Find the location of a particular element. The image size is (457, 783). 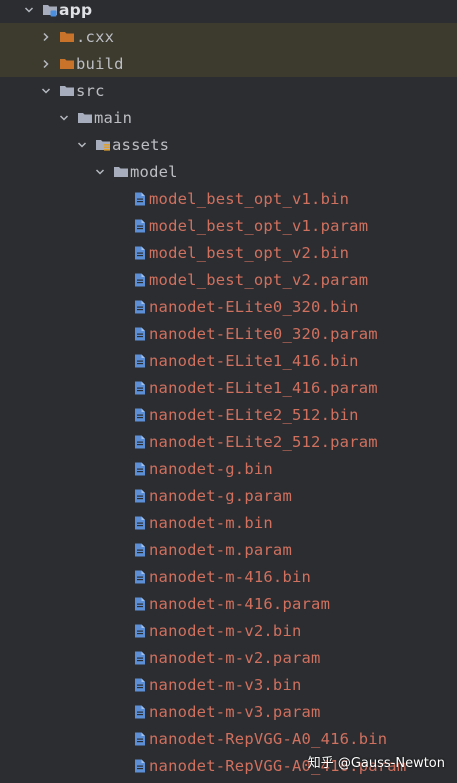

tree-label-model: model is located at coordinates (154, 171).